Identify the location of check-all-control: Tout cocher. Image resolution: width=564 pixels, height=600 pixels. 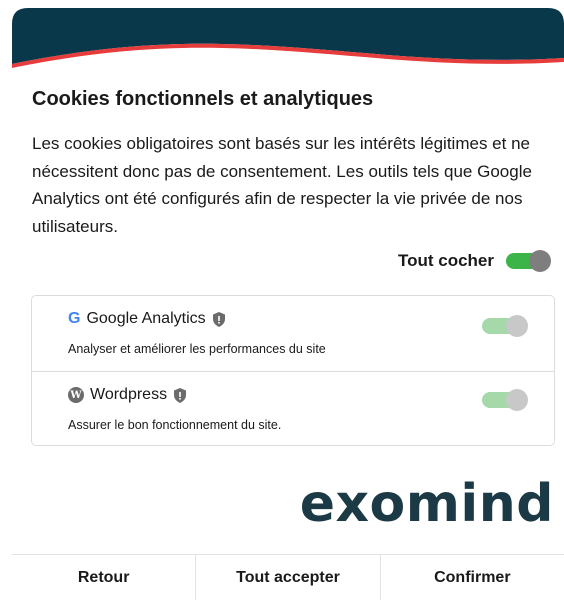
(474, 261).